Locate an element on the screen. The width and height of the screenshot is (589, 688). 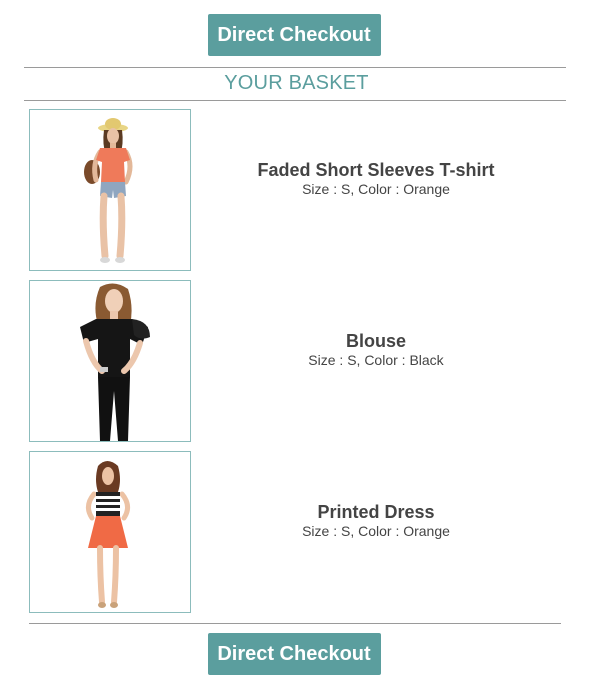
product-attributes: Size : S, Color : Black is located at coordinates (376, 360).